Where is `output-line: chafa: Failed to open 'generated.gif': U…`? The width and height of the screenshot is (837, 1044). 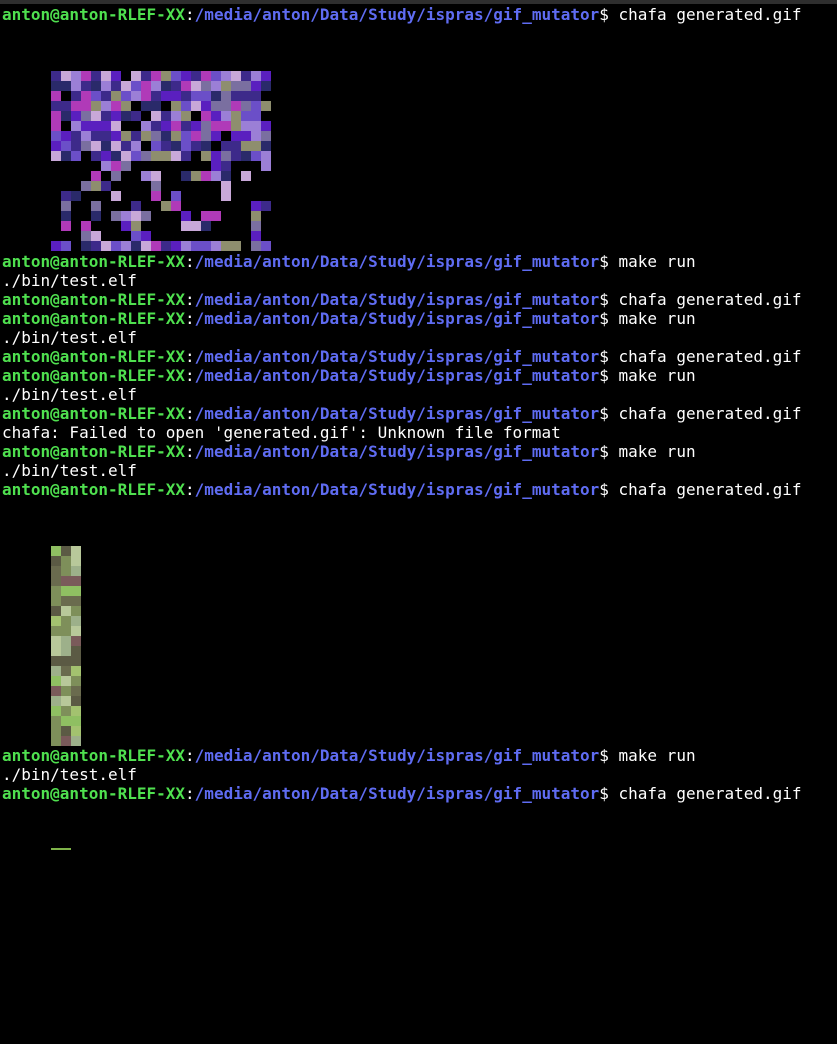
output-line: chafa: Failed to open 'generated.gif': U… is located at coordinates (281, 432).